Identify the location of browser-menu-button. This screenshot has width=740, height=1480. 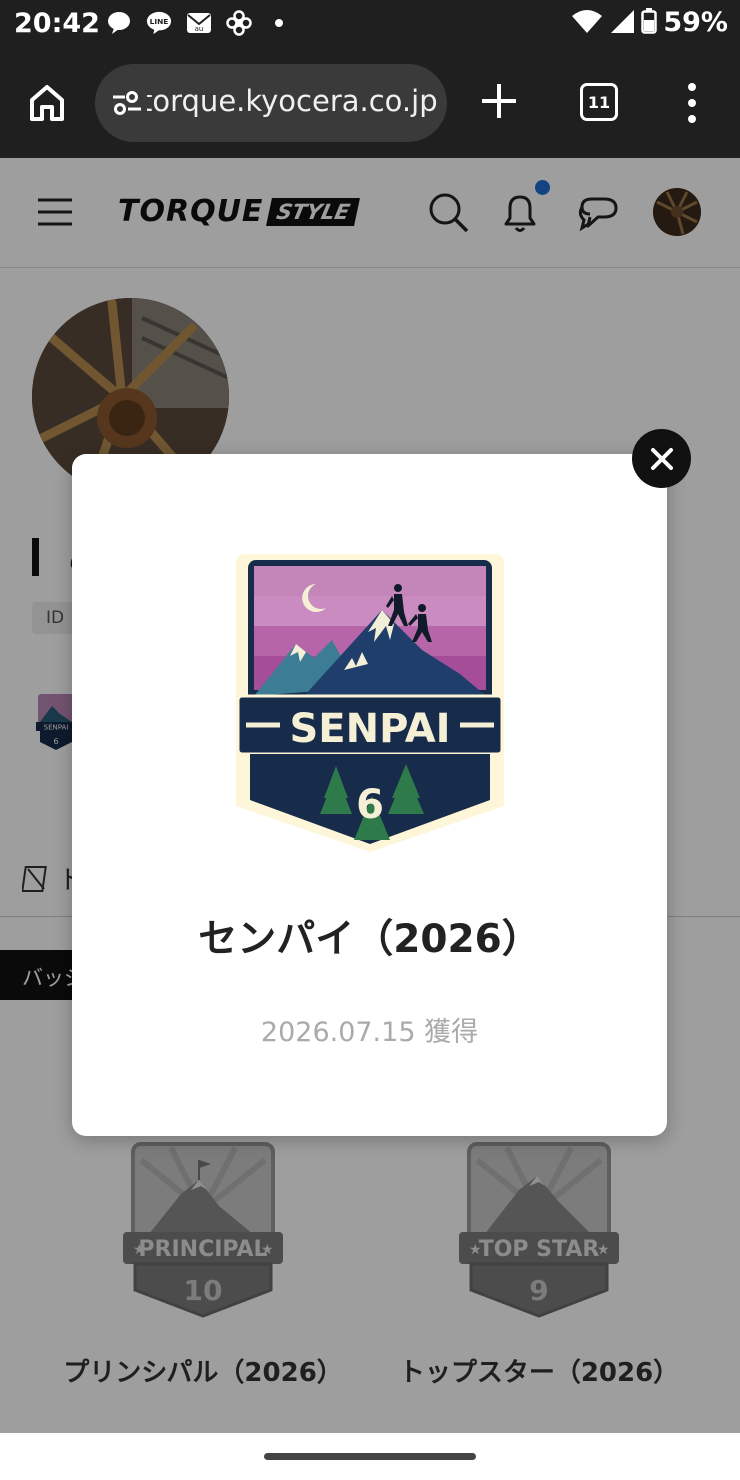
(692, 103).